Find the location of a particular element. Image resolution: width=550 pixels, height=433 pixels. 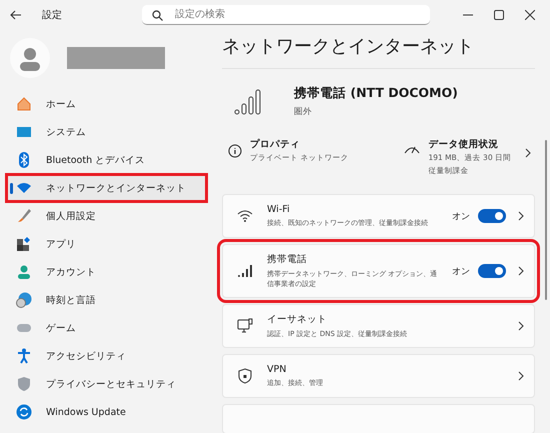

maximize-icon is located at coordinates (499, 15).